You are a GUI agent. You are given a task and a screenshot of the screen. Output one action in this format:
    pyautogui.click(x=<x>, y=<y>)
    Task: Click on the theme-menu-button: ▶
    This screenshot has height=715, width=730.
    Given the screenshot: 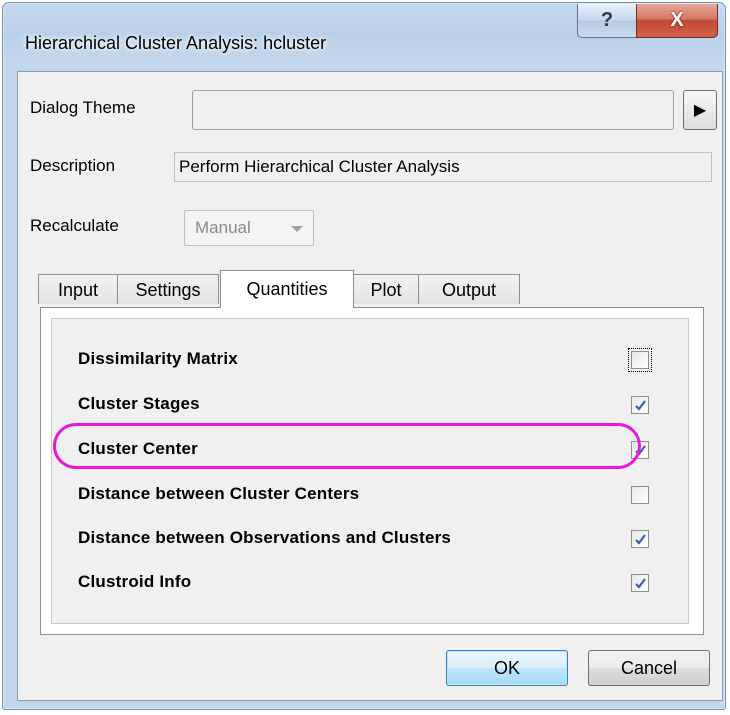 What is the action you would take?
    pyautogui.click(x=700, y=110)
    